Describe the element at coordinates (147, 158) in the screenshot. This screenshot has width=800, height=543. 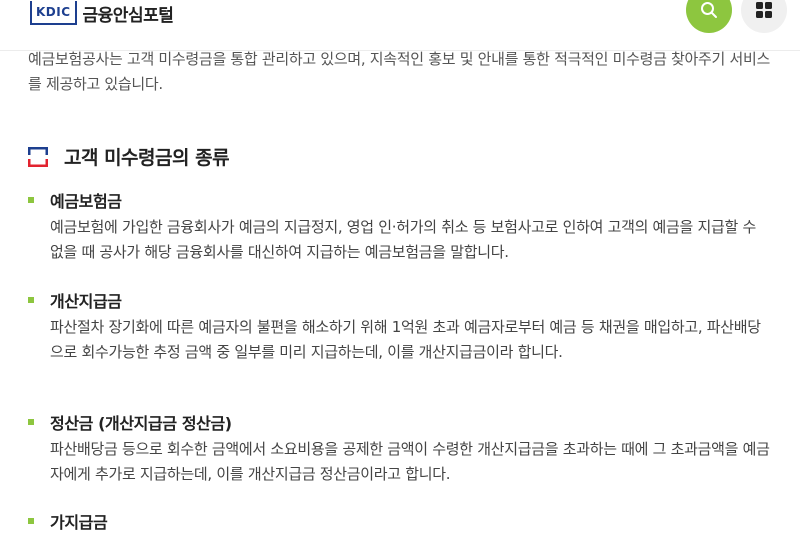
I see `section-title: 고객 미수령금의 종류` at that location.